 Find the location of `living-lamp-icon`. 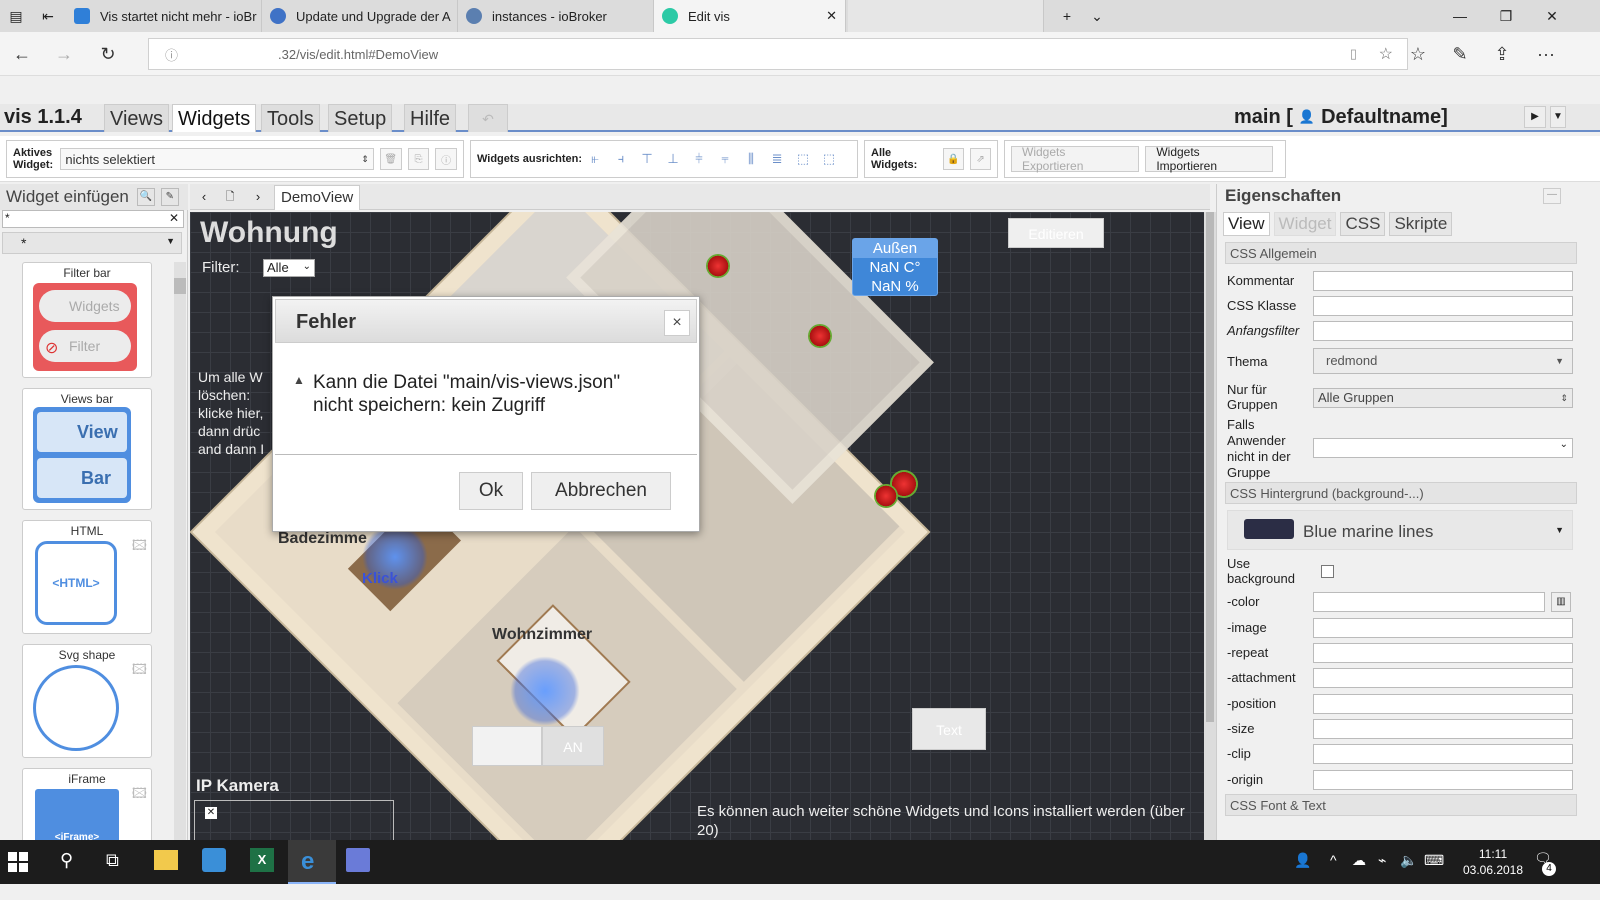

living-lamp-icon is located at coordinates (545, 691).